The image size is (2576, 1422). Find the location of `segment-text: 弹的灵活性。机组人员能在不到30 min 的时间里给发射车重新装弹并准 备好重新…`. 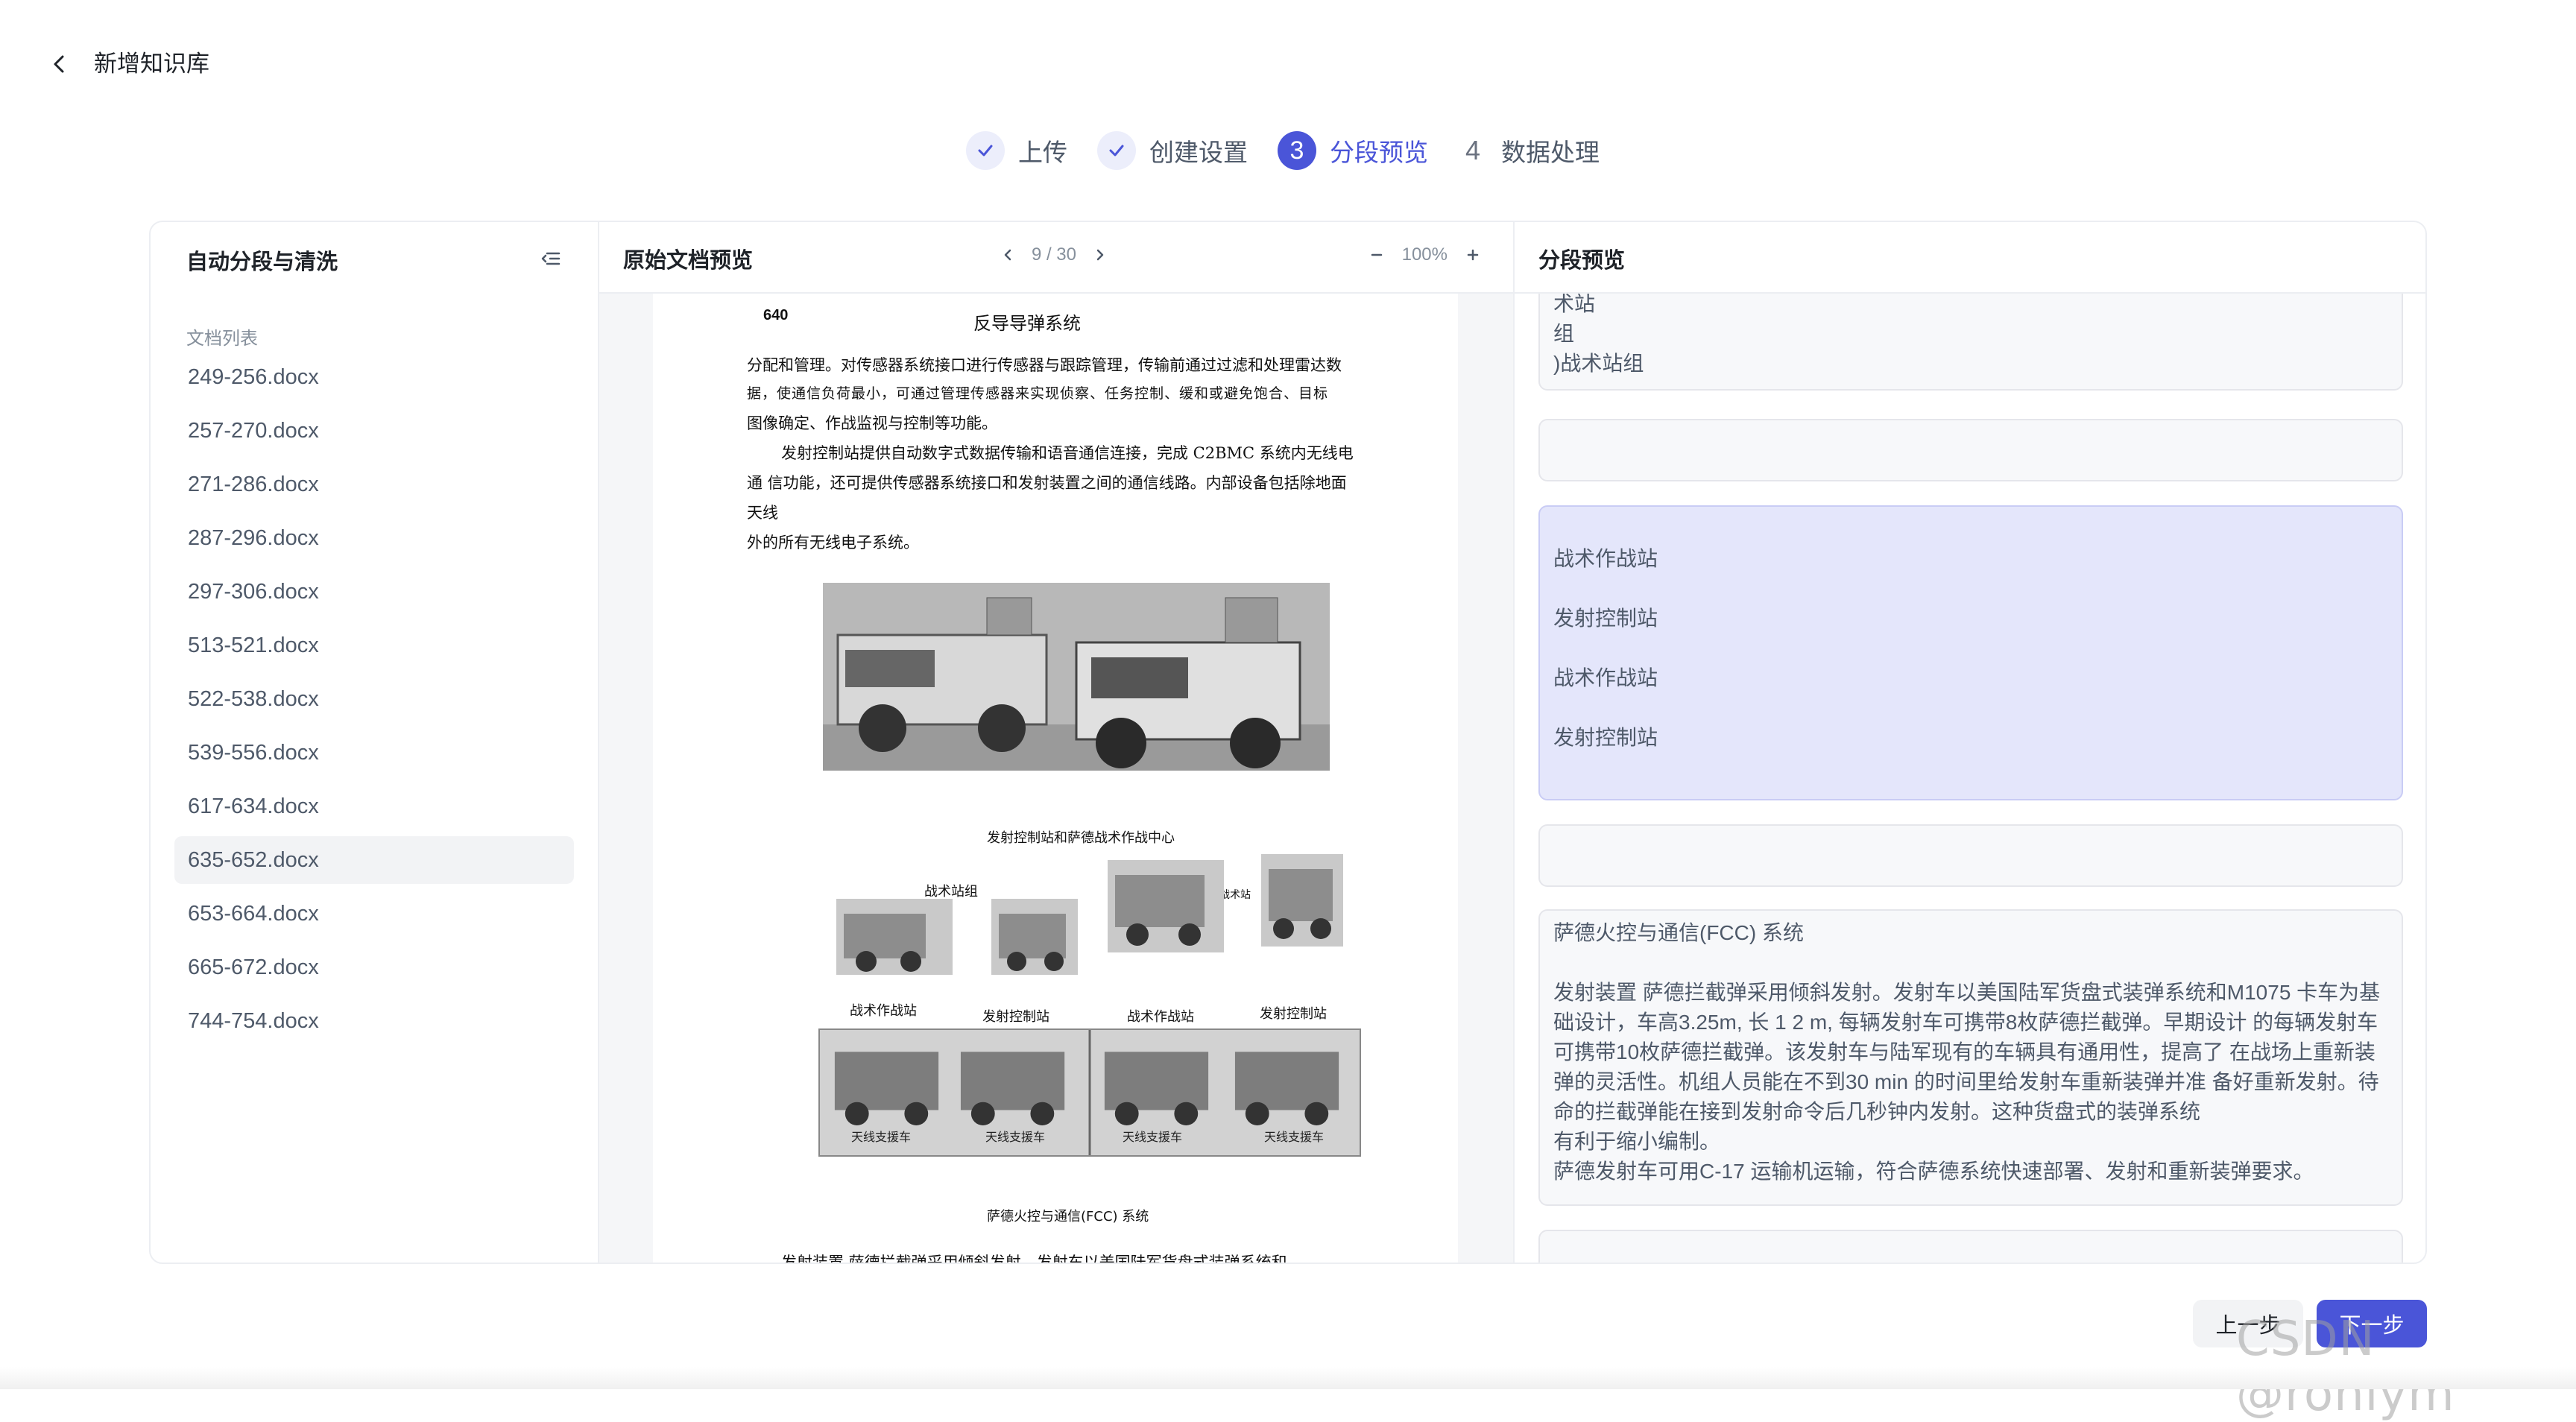

segment-text: 弹的灵活性。机组人员能在不到30 min 的时间里给发射车重新装弹并准 备好重新… is located at coordinates (1966, 1081).